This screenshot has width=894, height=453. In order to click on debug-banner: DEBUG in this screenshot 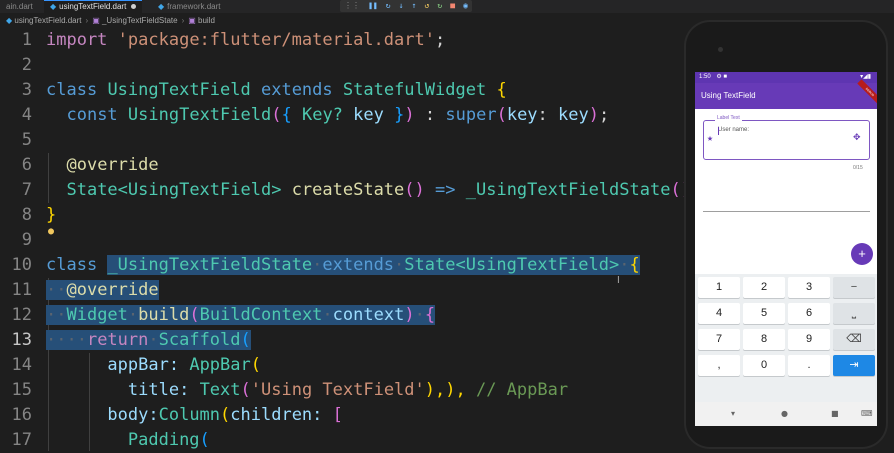, I will do `click(867, 92)`.